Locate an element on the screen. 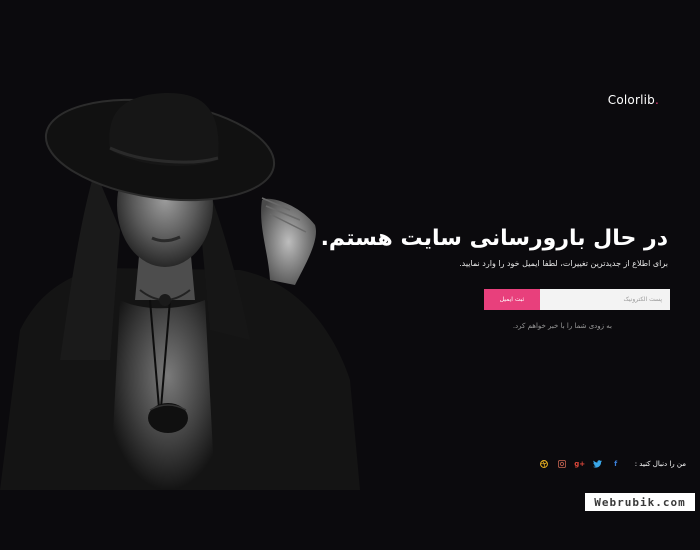  social-bar: من را دنبال کنید : f g+ is located at coordinates (608, 464).